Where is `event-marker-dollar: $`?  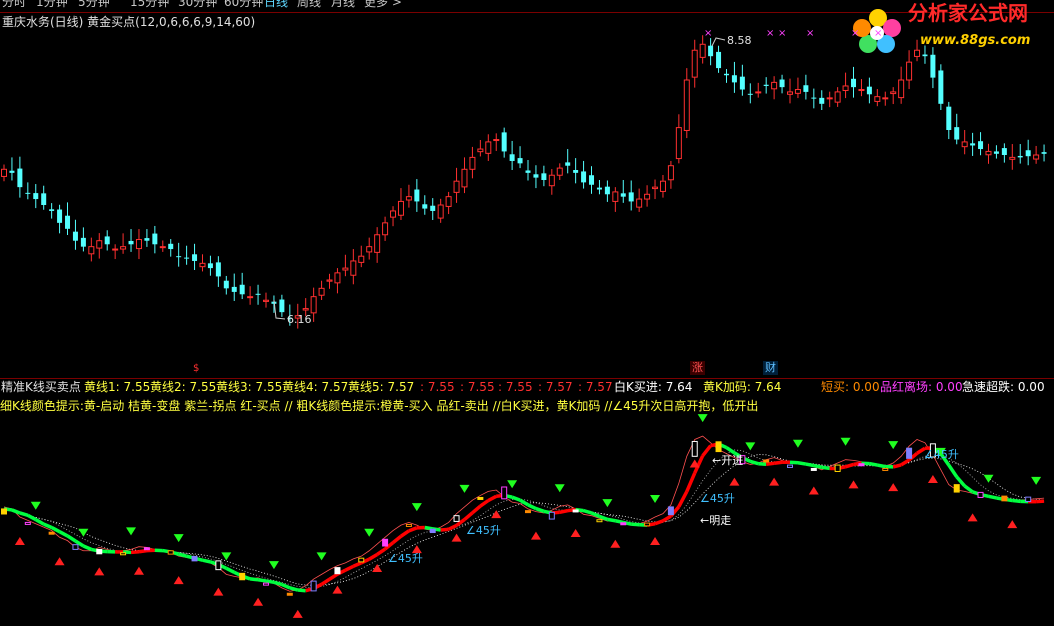 event-marker-dollar: $ is located at coordinates (196, 369).